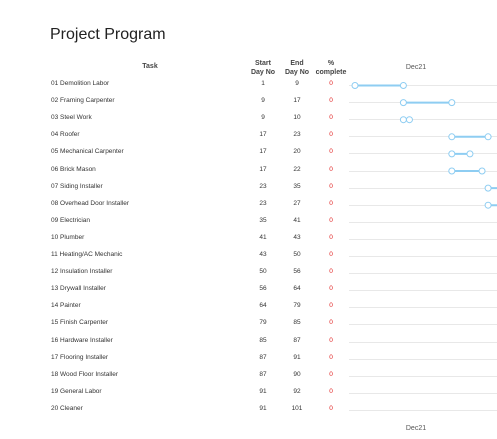 The image size is (497, 439). I want to click on task-name: 17 Flooring Installer, so click(80, 357).